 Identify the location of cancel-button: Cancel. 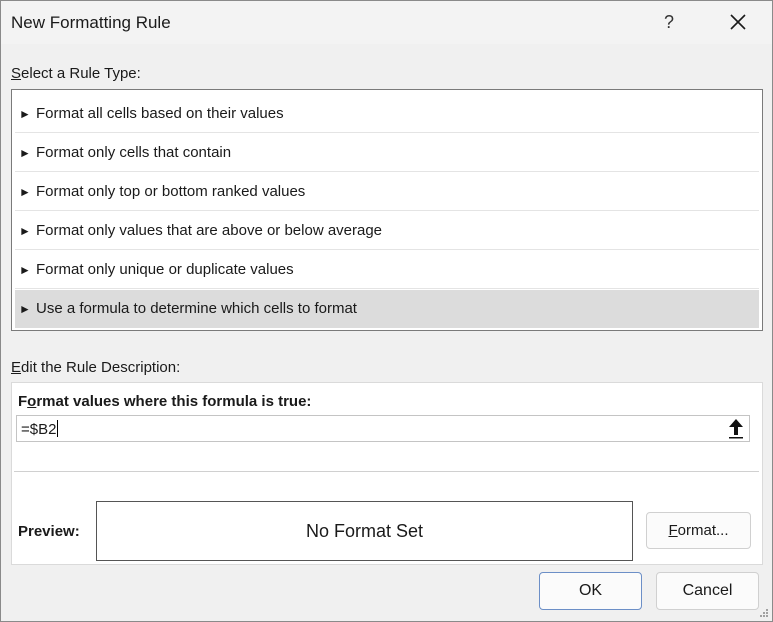
(707, 591).